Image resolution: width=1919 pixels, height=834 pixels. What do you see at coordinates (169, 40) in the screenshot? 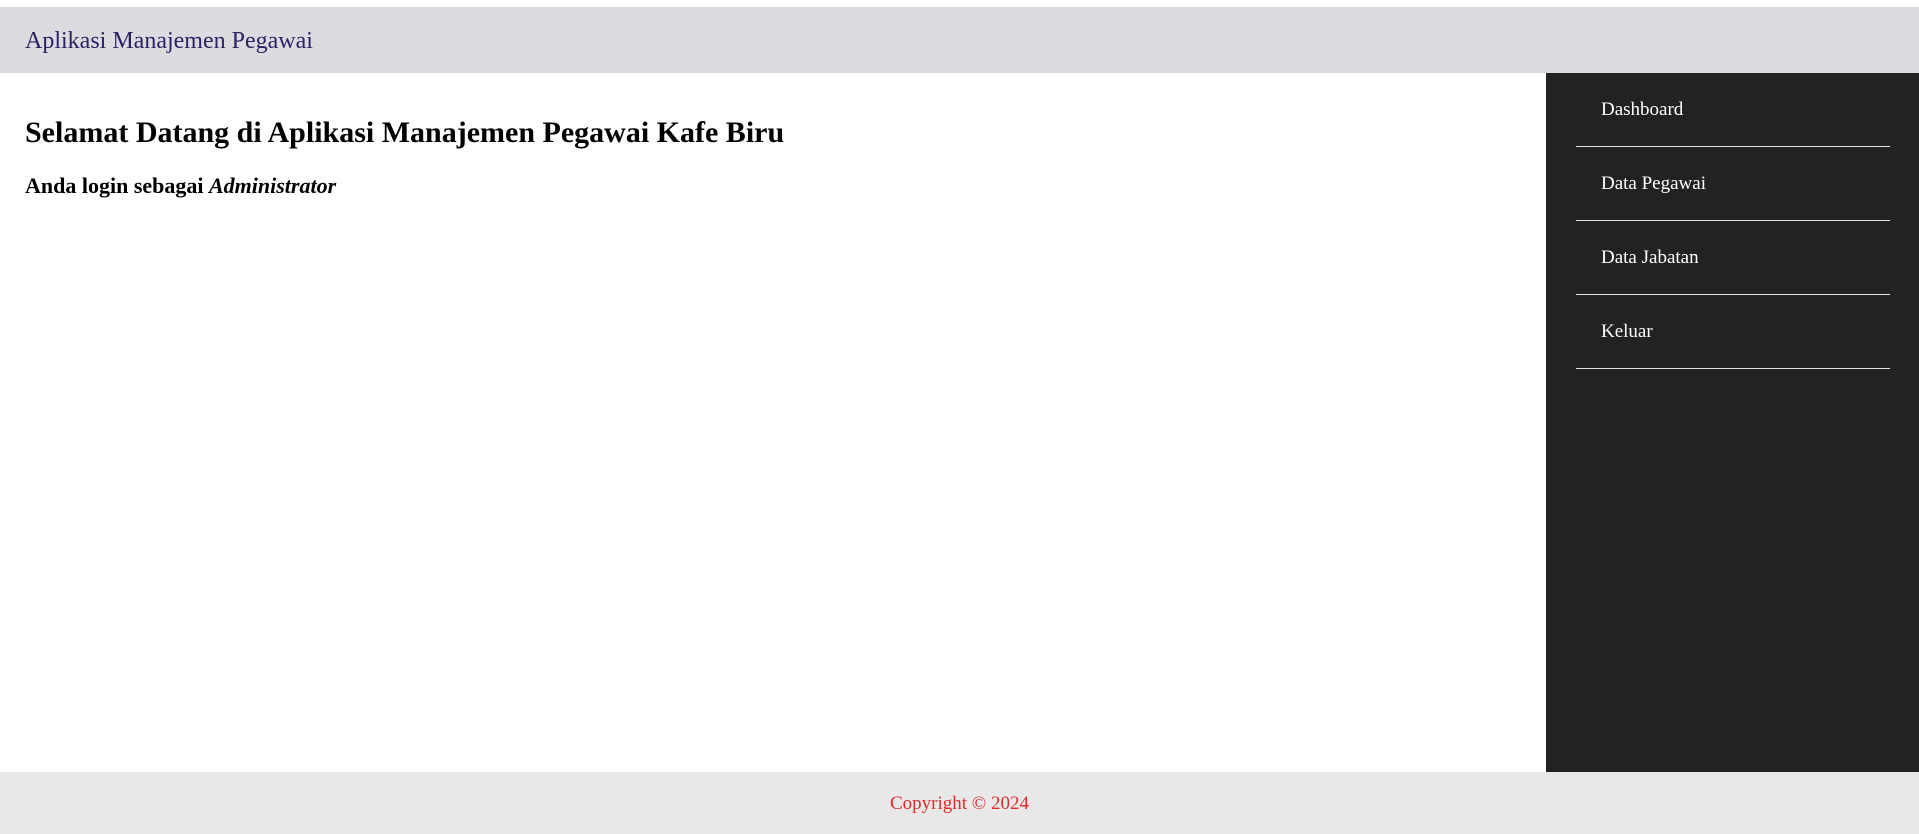
I see `app-title: Aplikasi Manajemen Pegawai` at bounding box center [169, 40].